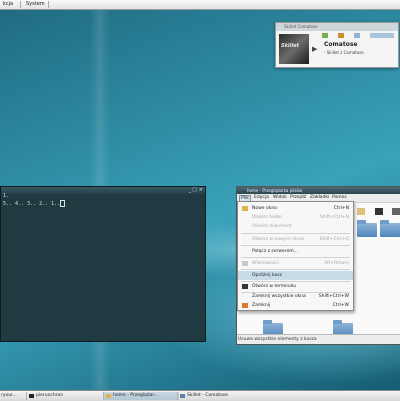  I want to click on terminal-prompt-line: 5.. 4.. 3.. 2.. 1.., so click(34, 203).